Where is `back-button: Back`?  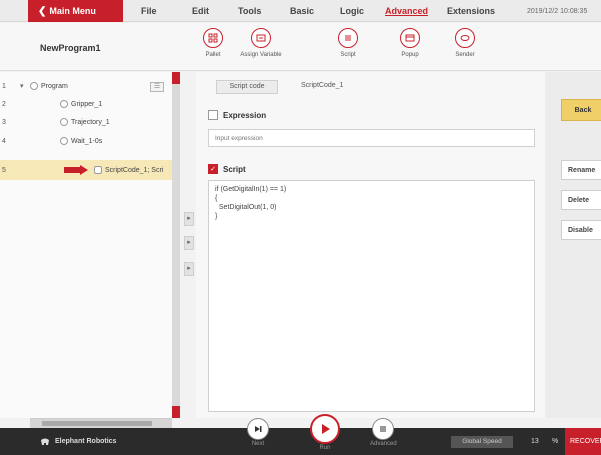 back-button: Back is located at coordinates (581, 110).